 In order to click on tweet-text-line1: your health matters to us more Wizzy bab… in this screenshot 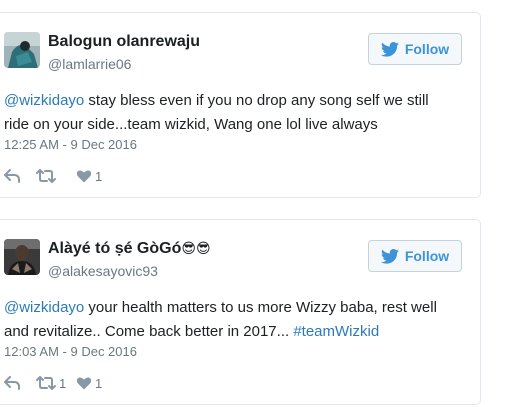, I will do `click(260, 307)`.